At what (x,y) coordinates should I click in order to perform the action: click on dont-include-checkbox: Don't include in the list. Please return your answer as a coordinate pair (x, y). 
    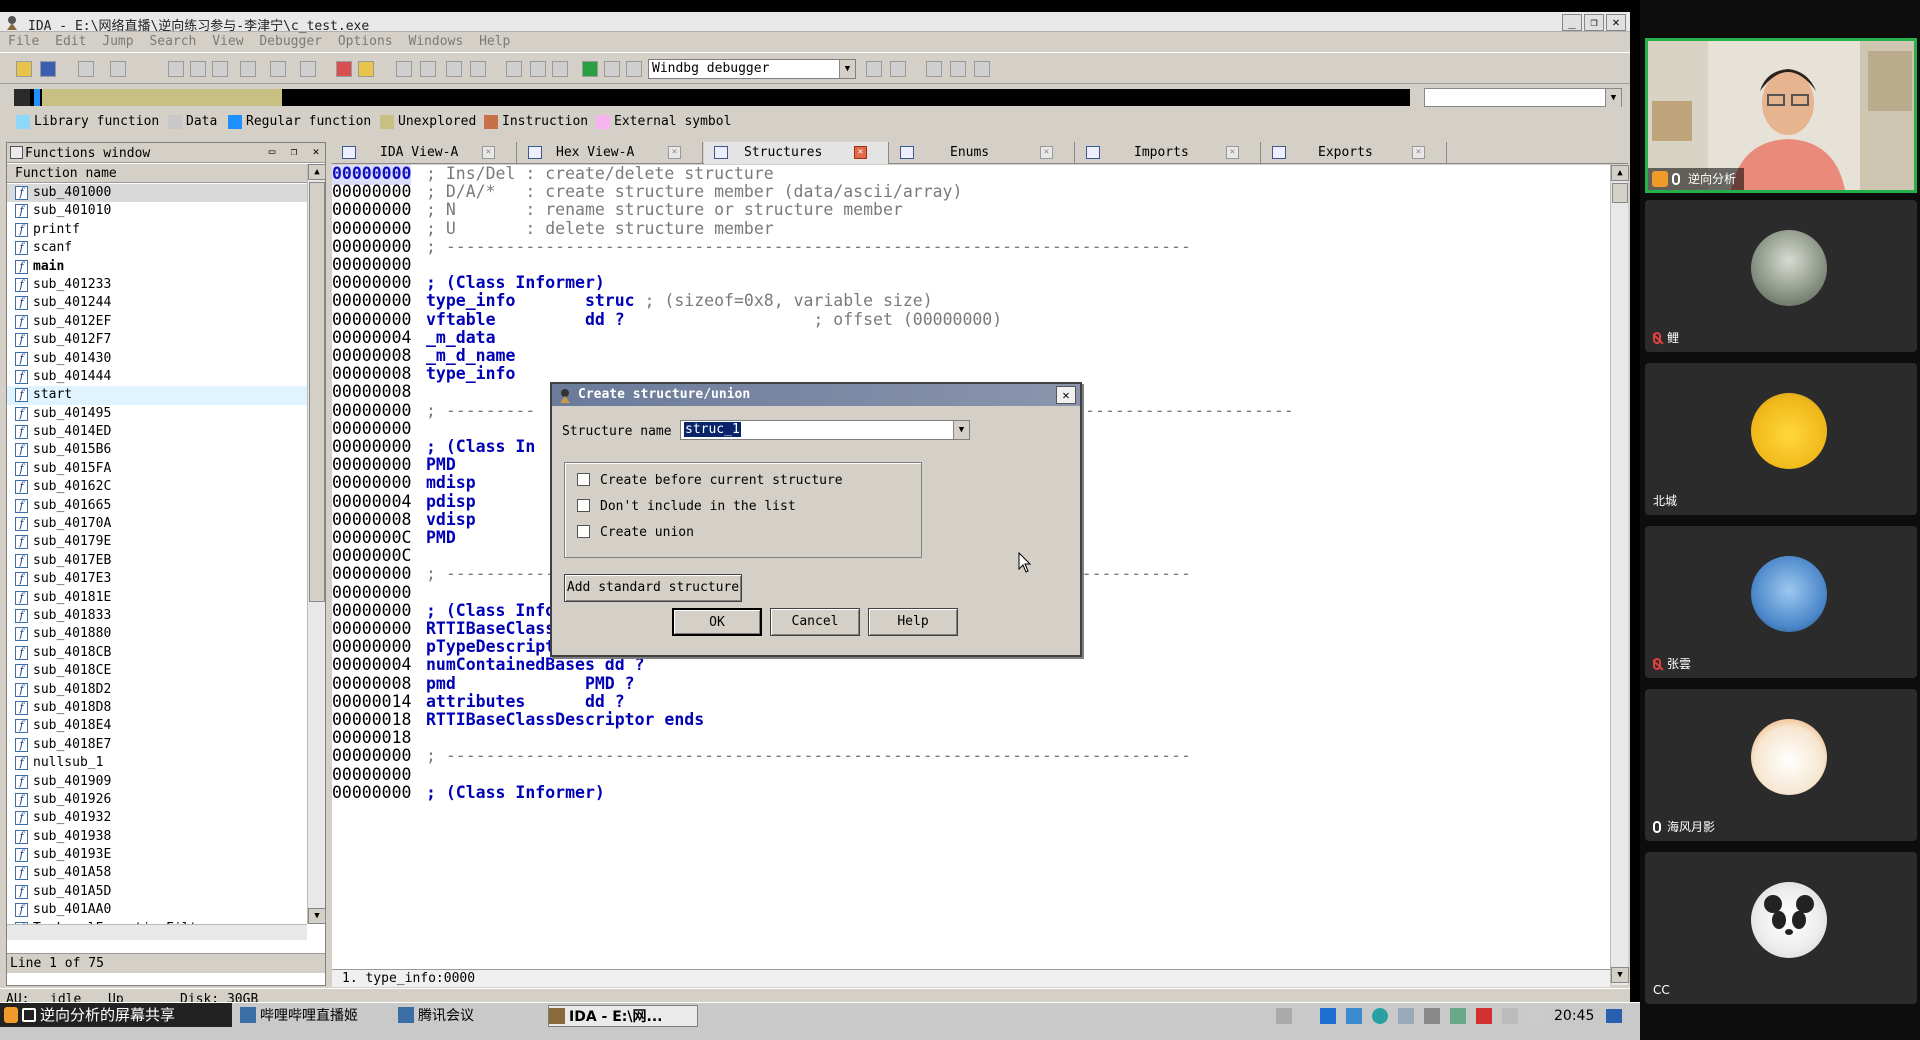
    Looking at the image, I should click on (686, 507).